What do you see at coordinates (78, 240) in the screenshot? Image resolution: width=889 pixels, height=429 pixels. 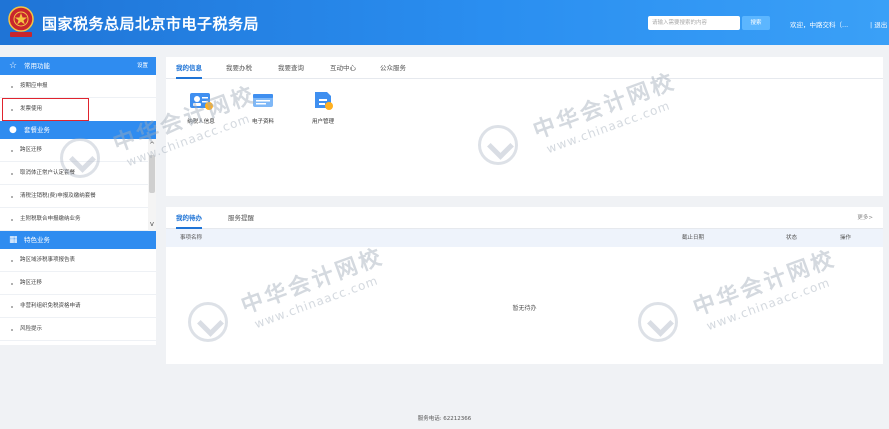 I see `section-special-business: ▦ 特色业务` at bounding box center [78, 240].